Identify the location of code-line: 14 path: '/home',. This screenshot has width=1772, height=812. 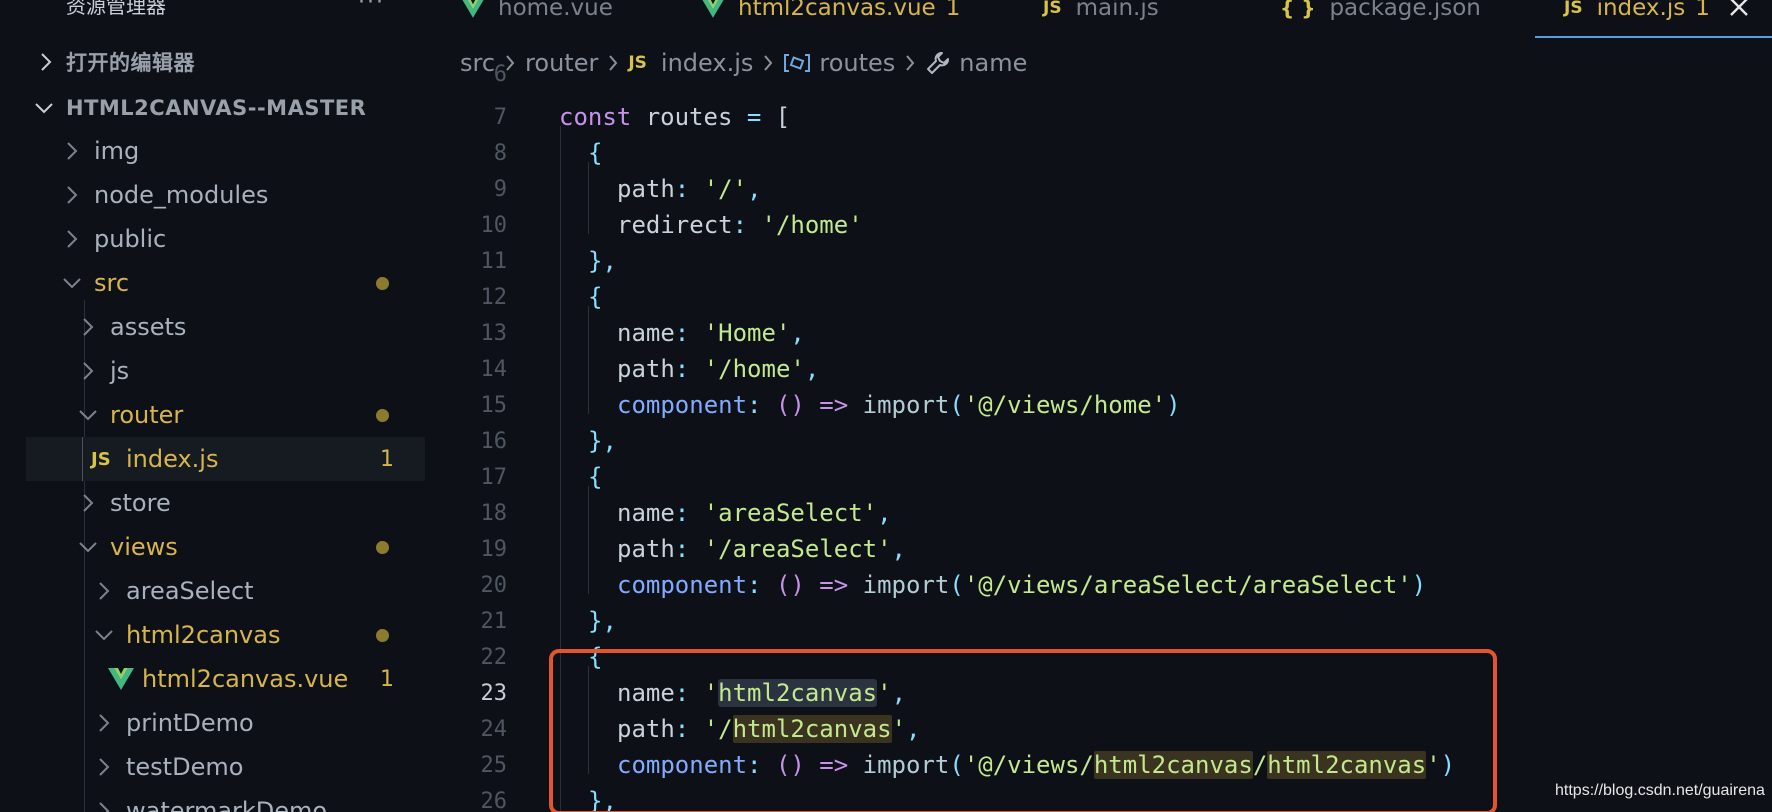
(1098, 369).